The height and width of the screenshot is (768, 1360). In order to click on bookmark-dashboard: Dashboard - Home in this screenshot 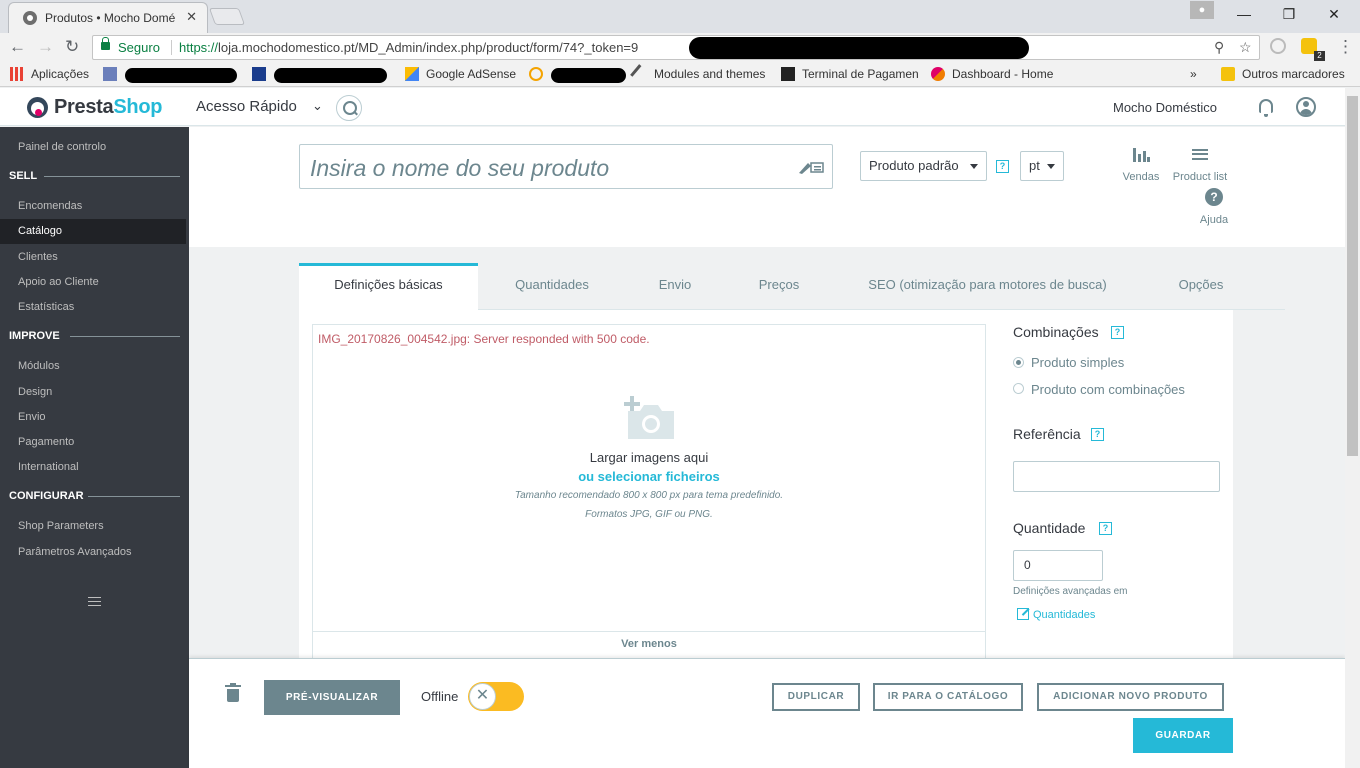, I will do `click(992, 74)`.